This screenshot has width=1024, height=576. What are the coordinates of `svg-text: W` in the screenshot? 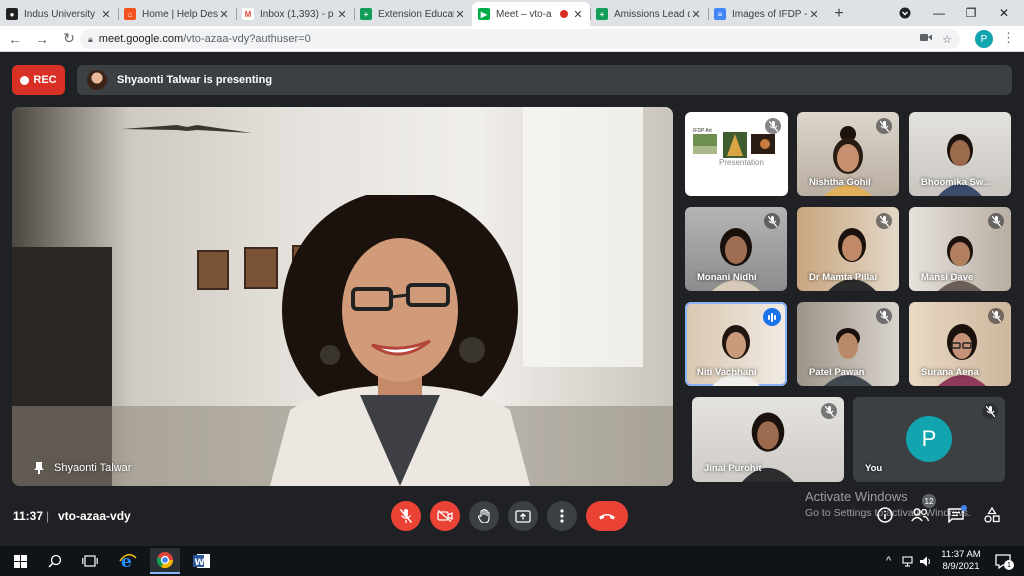 It's located at (200, 563).